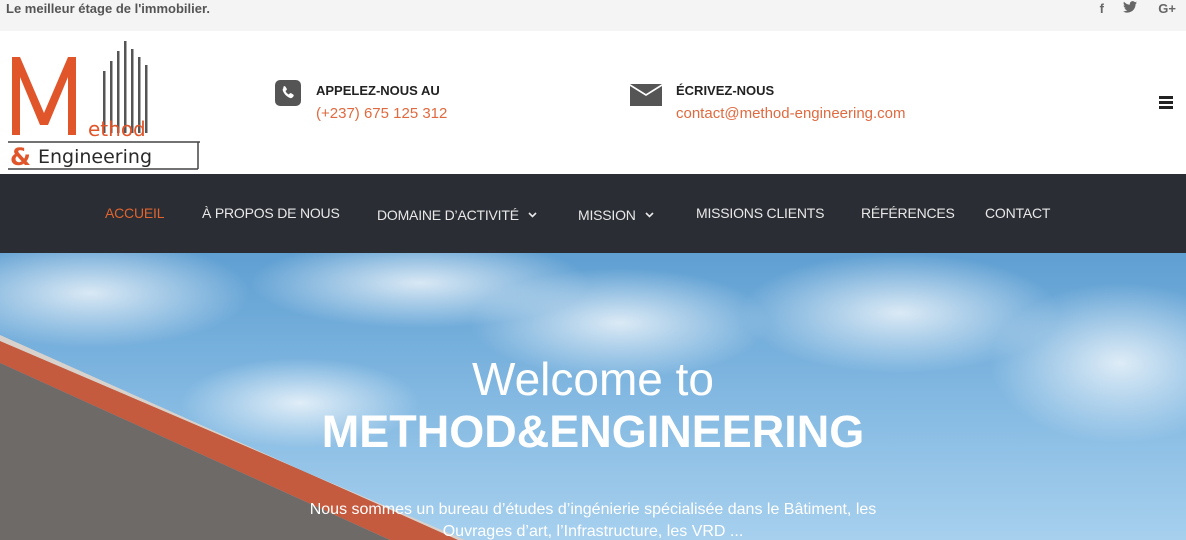 The width and height of the screenshot is (1186, 540). Describe the element at coordinates (760, 213) in the screenshot. I see `nav-item-missions-clients: MISSIONS CLIENTS` at that location.